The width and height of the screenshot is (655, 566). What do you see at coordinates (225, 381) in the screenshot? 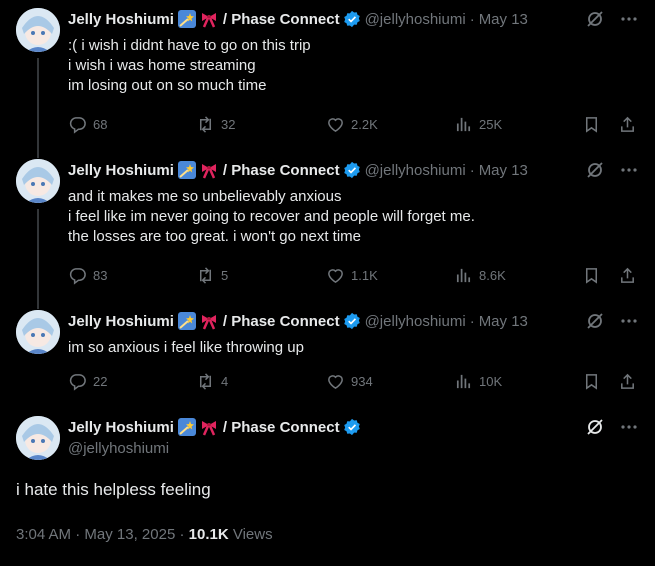
I see `repost-count: 4` at bounding box center [225, 381].